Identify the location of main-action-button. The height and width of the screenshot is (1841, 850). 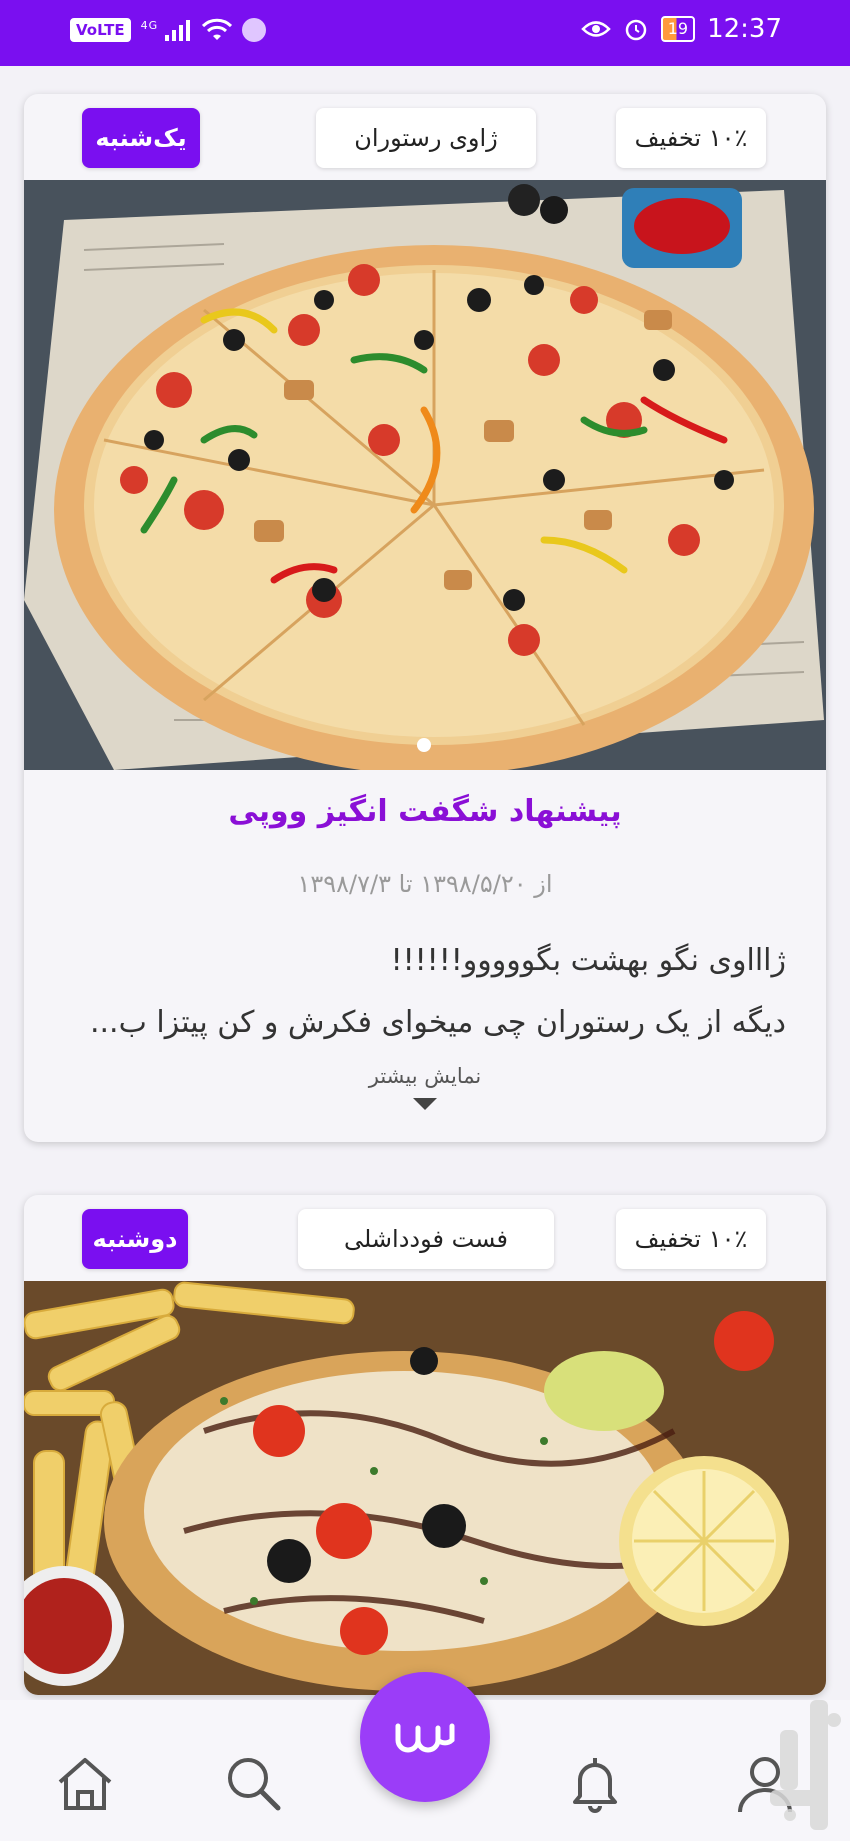
(425, 1737).